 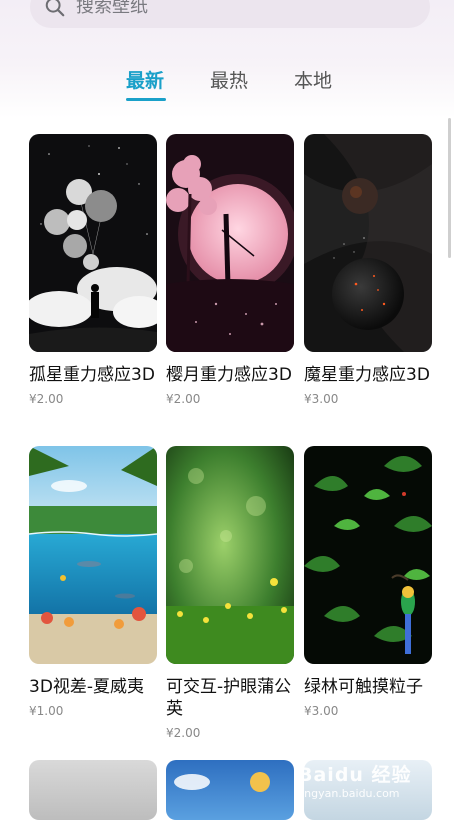 I want to click on tab-hot: 最热, so click(x=229, y=79).